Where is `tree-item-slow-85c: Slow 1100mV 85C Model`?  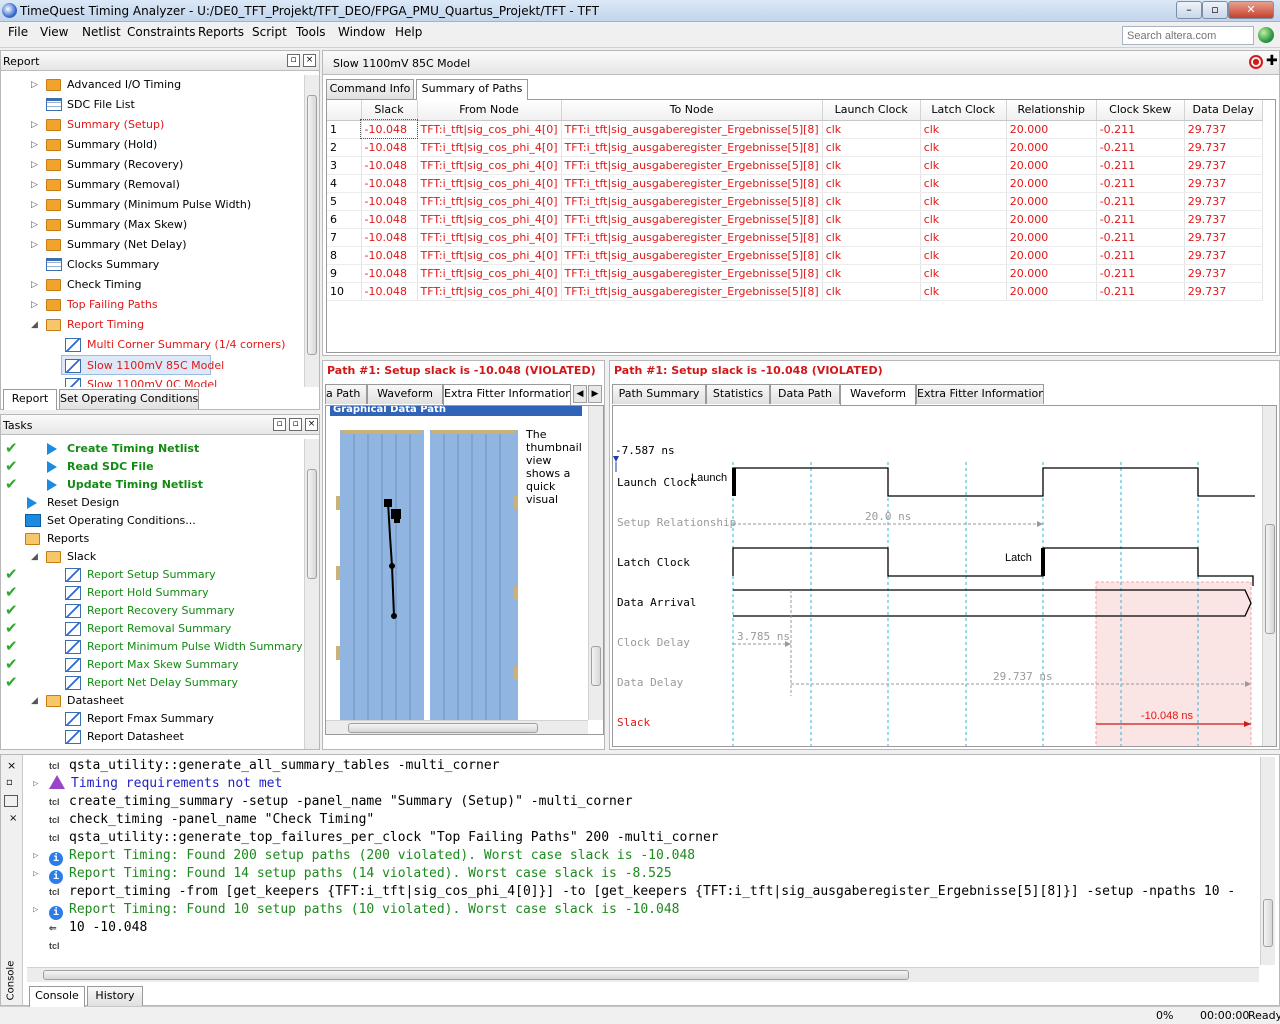 tree-item-slow-85c: Slow 1100mV 85C Model is located at coordinates (142, 365).